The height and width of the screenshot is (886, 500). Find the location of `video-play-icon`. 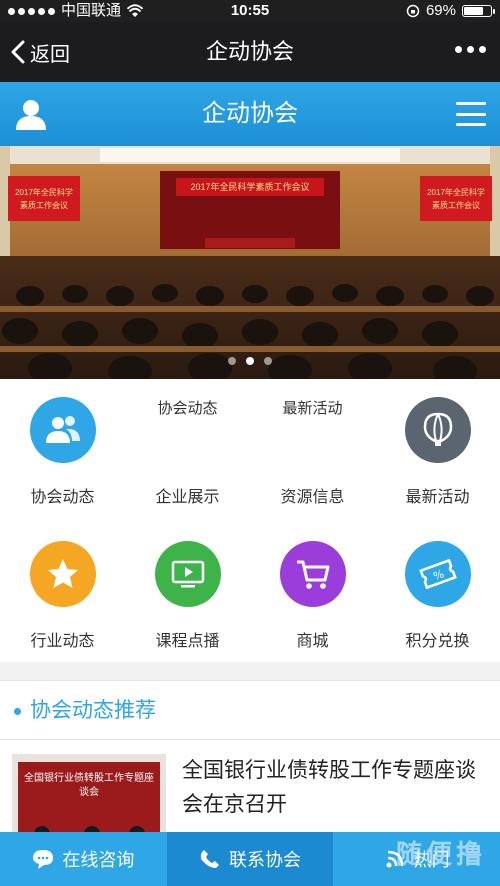

video-play-icon is located at coordinates (187, 574).